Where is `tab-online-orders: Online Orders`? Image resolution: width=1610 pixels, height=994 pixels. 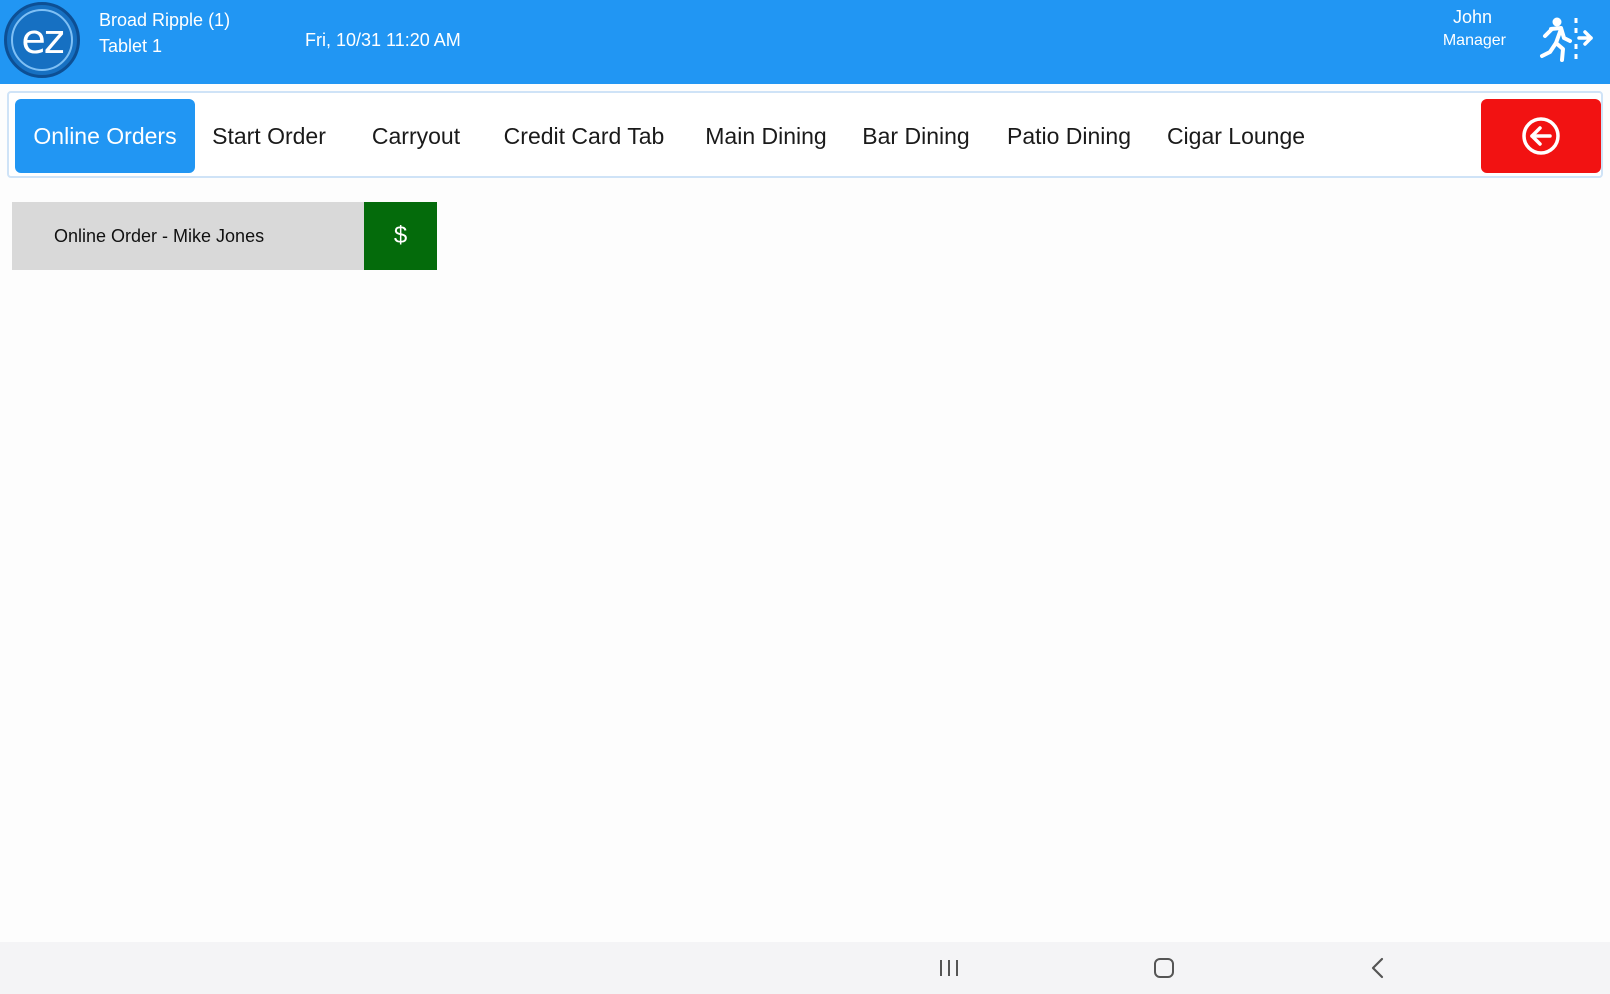
tab-online-orders: Online Orders is located at coordinates (105, 136).